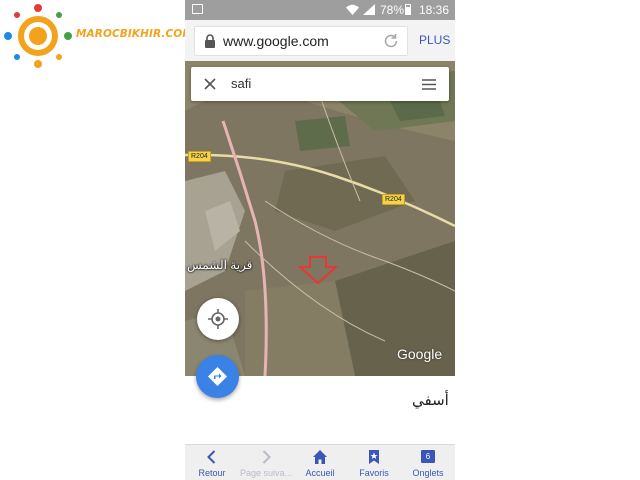 This screenshot has width=640, height=480. What do you see at coordinates (320, 457) in the screenshot?
I see `home-icon` at bounding box center [320, 457].